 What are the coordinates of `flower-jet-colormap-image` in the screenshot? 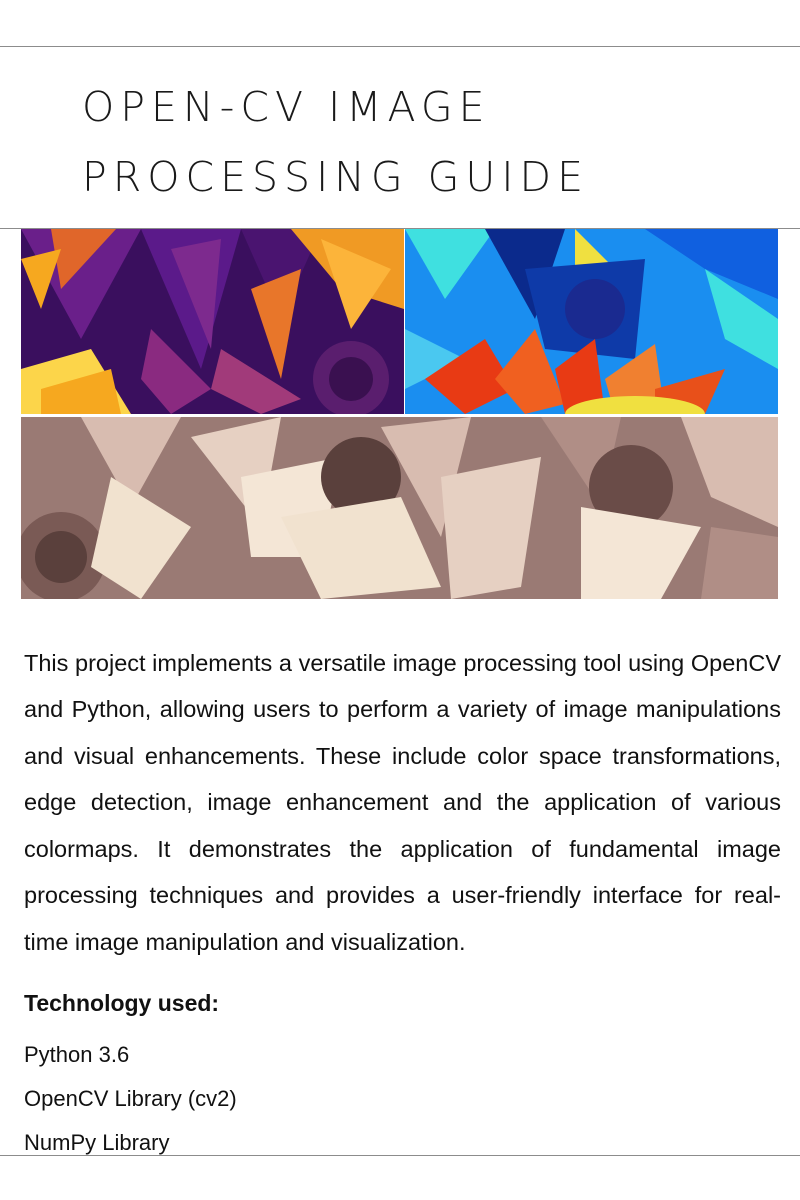 It's located at (591, 321).